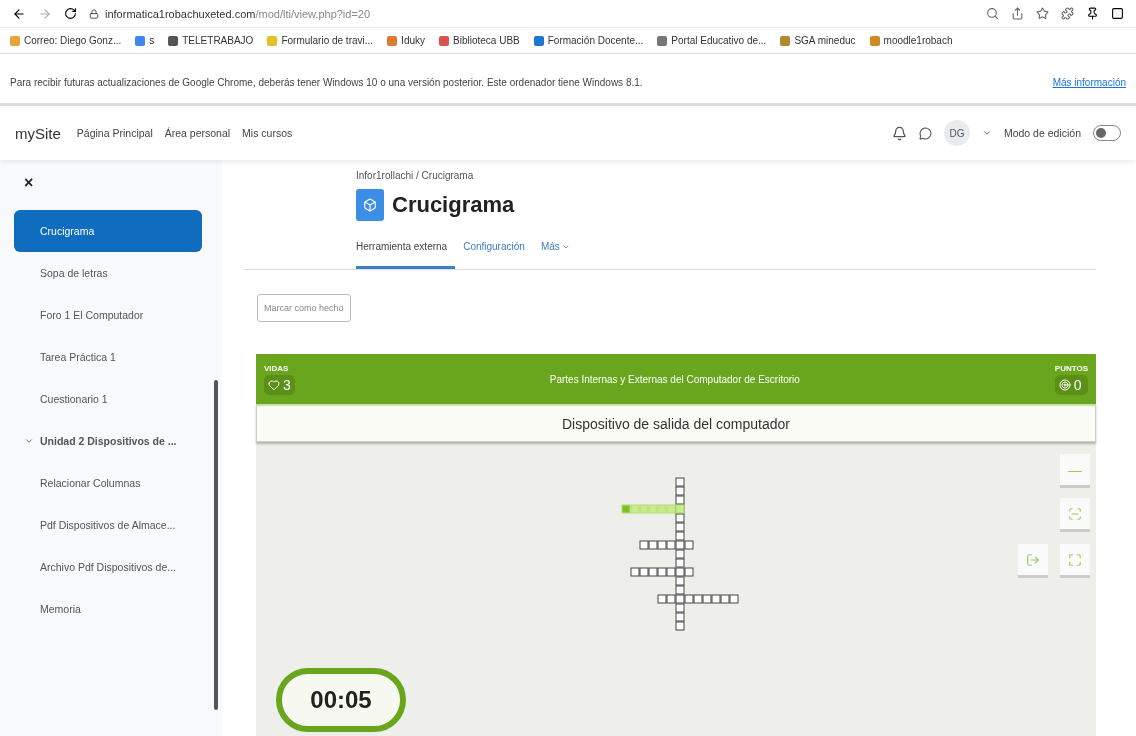 The image size is (1136, 736). Describe the element at coordinates (197, 133) in the screenshot. I see `nav-link: Área personal` at that location.